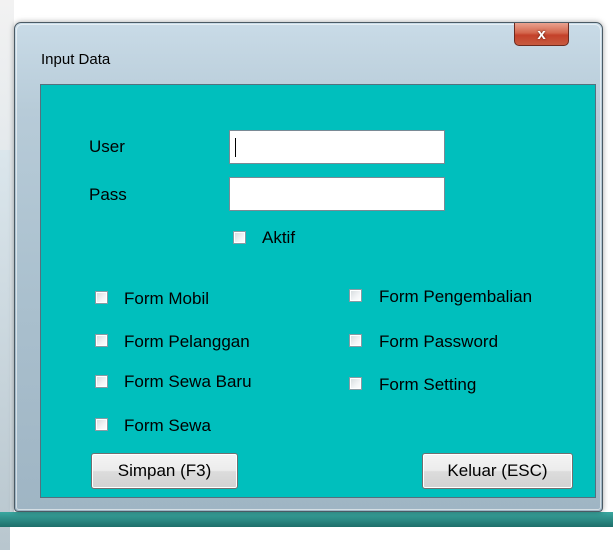 Image resolution: width=613 pixels, height=550 pixels. I want to click on form-pelanggan-label: Form Pelanggan, so click(187, 342).